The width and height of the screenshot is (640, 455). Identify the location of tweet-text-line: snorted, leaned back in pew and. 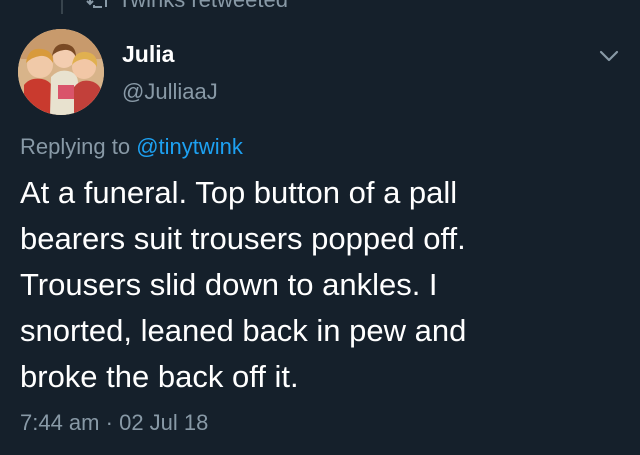
(243, 330).